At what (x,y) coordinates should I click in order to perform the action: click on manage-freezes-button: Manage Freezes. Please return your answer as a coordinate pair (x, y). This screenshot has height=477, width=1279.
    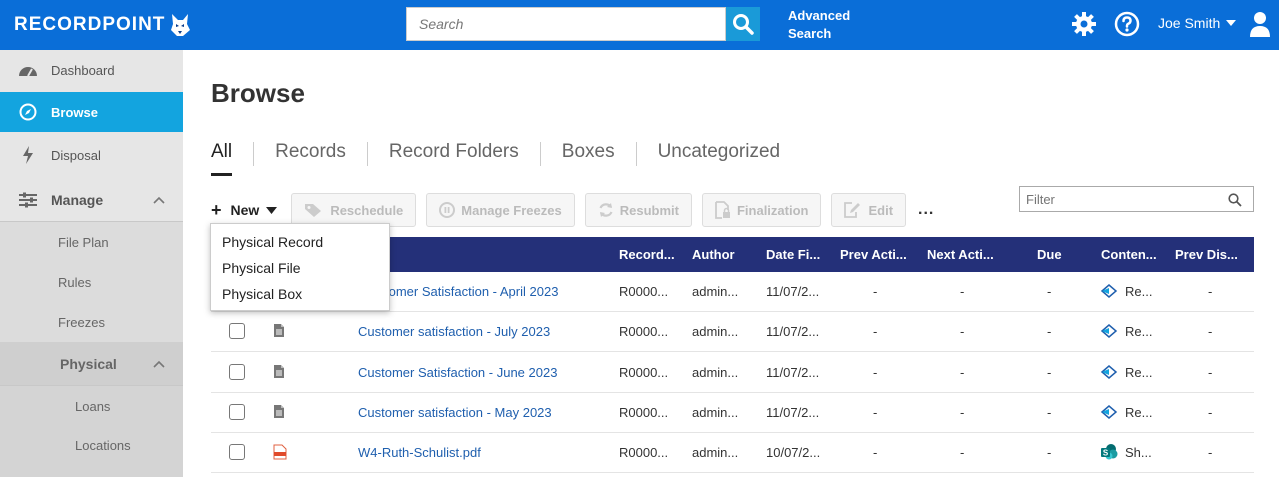
    Looking at the image, I should click on (500, 210).